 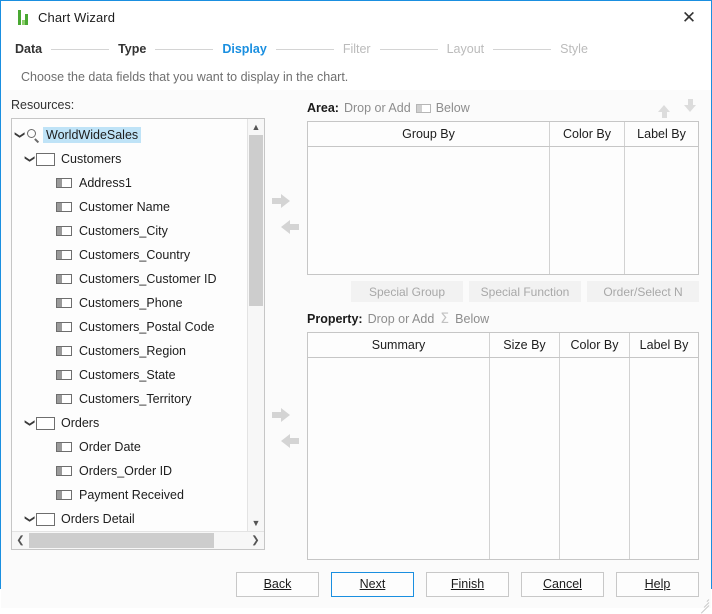 What do you see at coordinates (664, 108) in the screenshot?
I see `move-up-button` at bounding box center [664, 108].